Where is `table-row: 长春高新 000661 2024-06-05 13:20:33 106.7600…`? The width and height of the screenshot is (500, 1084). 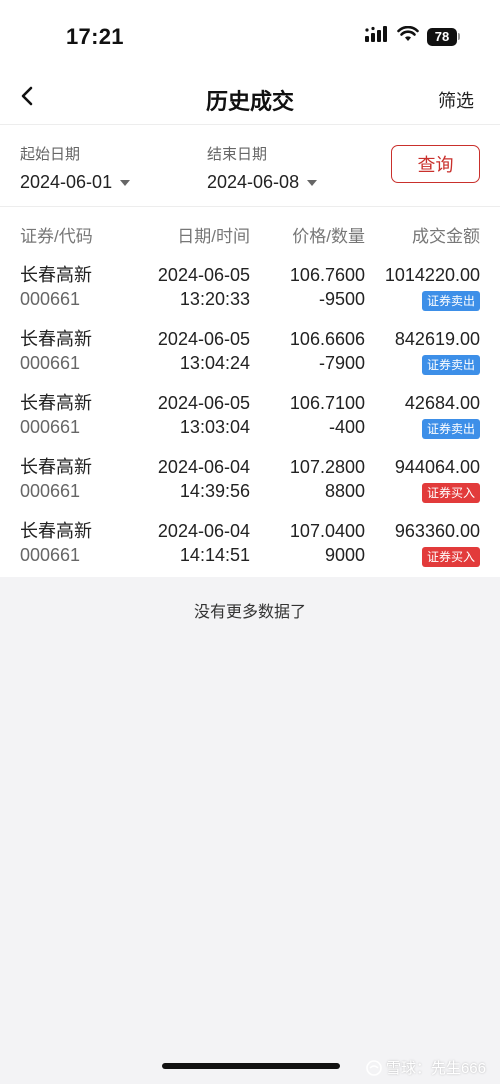 table-row: 长春高新 000661 2024-06-05 13:20:33 106.7600… is located at coordinates (250, 289).